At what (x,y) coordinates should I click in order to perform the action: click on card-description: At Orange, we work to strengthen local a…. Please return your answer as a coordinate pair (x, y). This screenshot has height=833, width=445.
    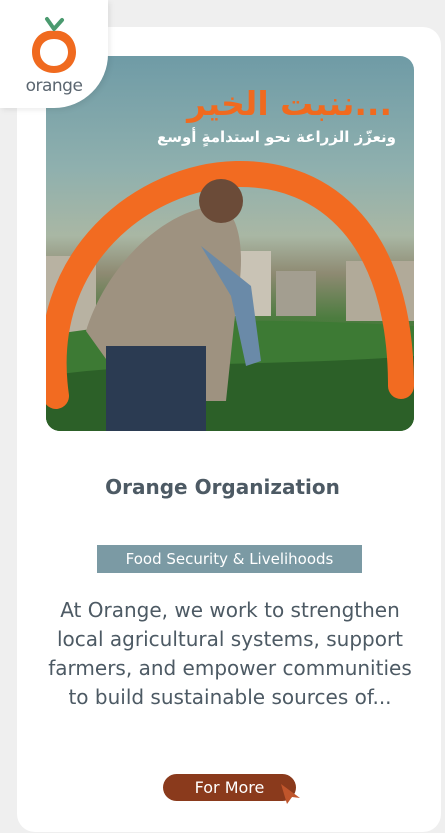
    Looking at the image, I should click on (230, 653).